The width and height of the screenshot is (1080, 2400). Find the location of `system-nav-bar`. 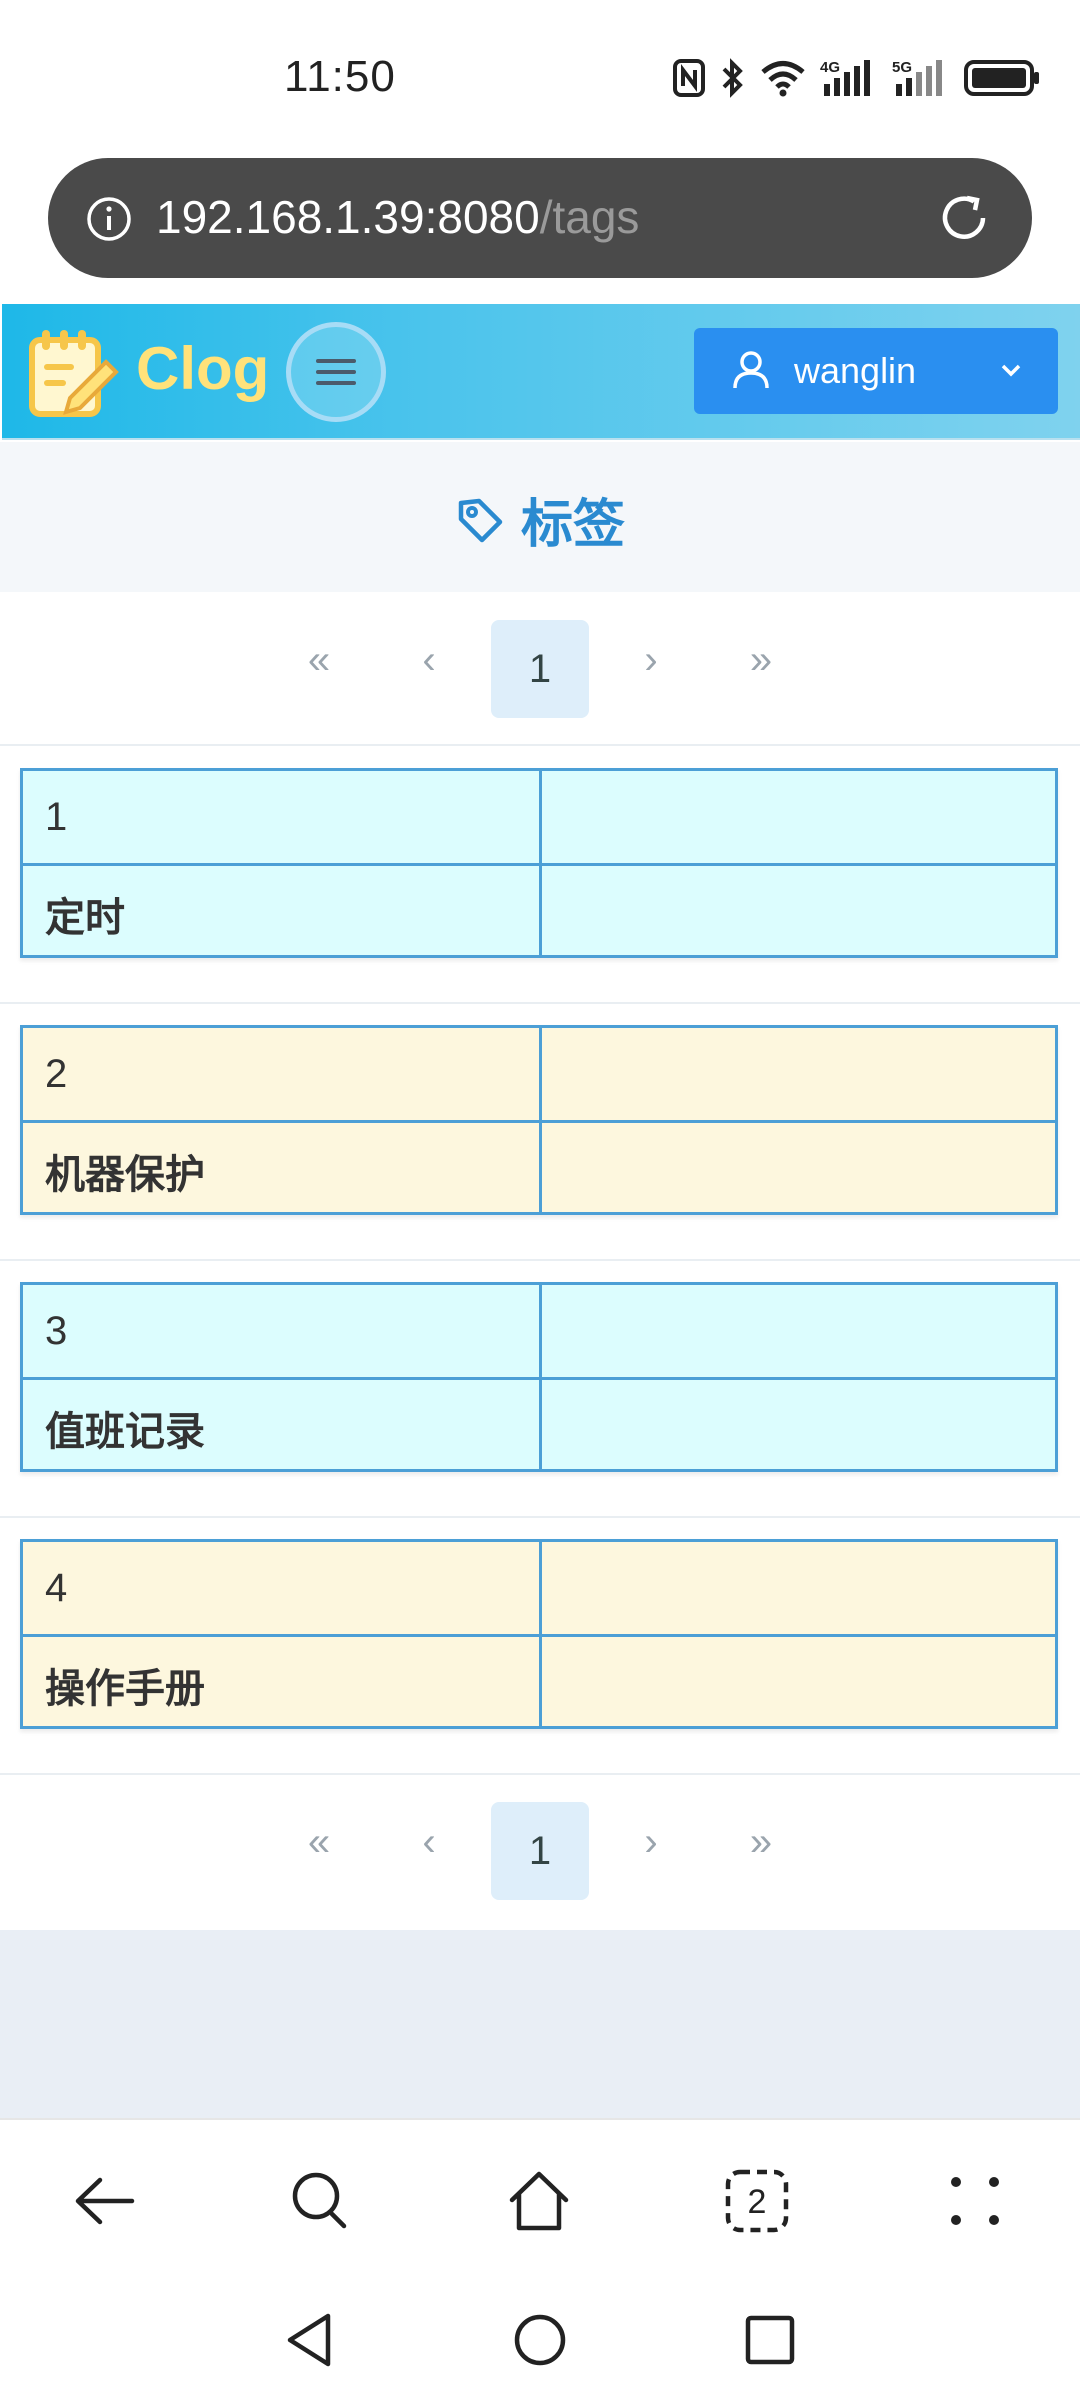

system-nav-bar is located at coordinates (540, 2340).